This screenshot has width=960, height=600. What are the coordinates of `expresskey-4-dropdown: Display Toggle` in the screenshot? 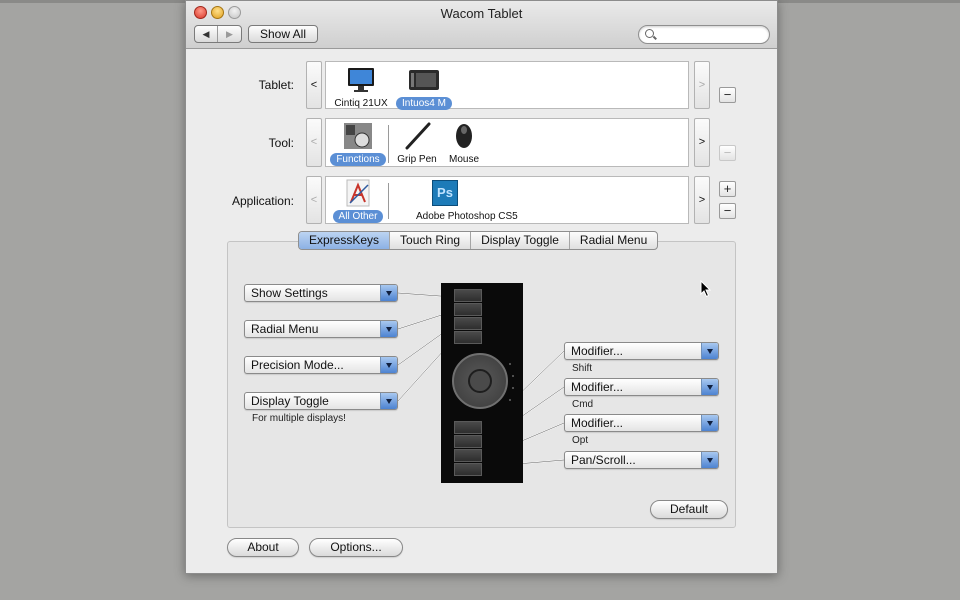 It's located at (321, 401).